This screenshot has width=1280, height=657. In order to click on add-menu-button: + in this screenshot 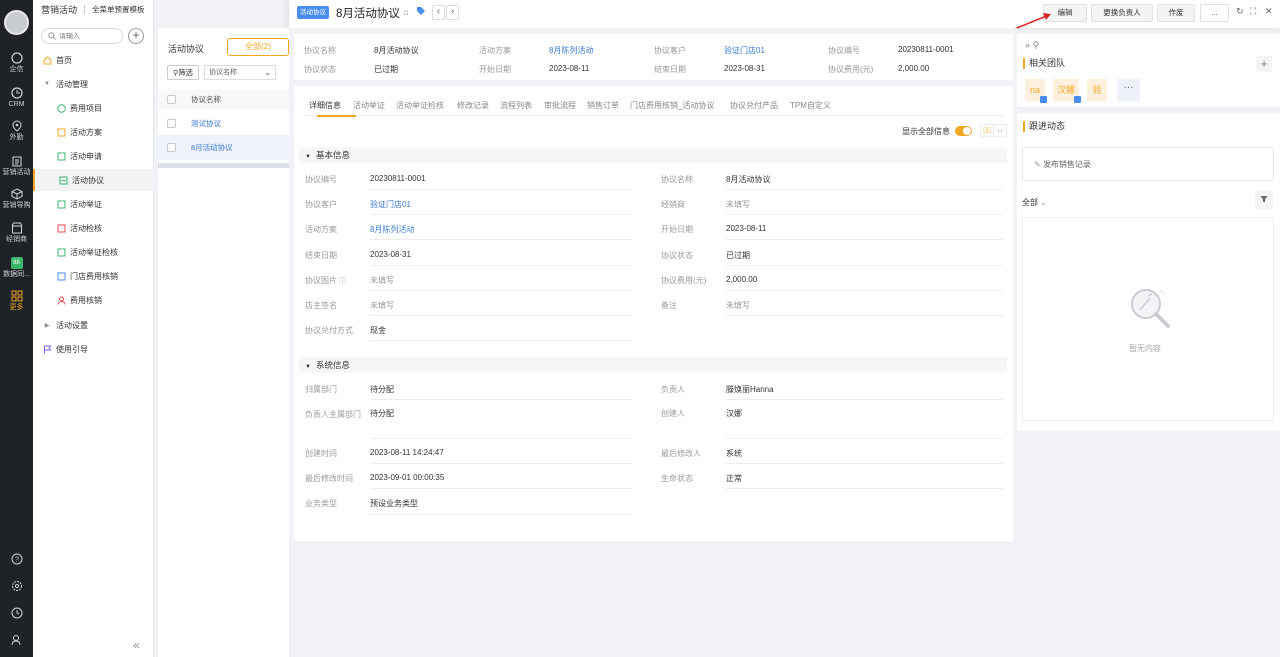, I will do `click(136, 36)`.